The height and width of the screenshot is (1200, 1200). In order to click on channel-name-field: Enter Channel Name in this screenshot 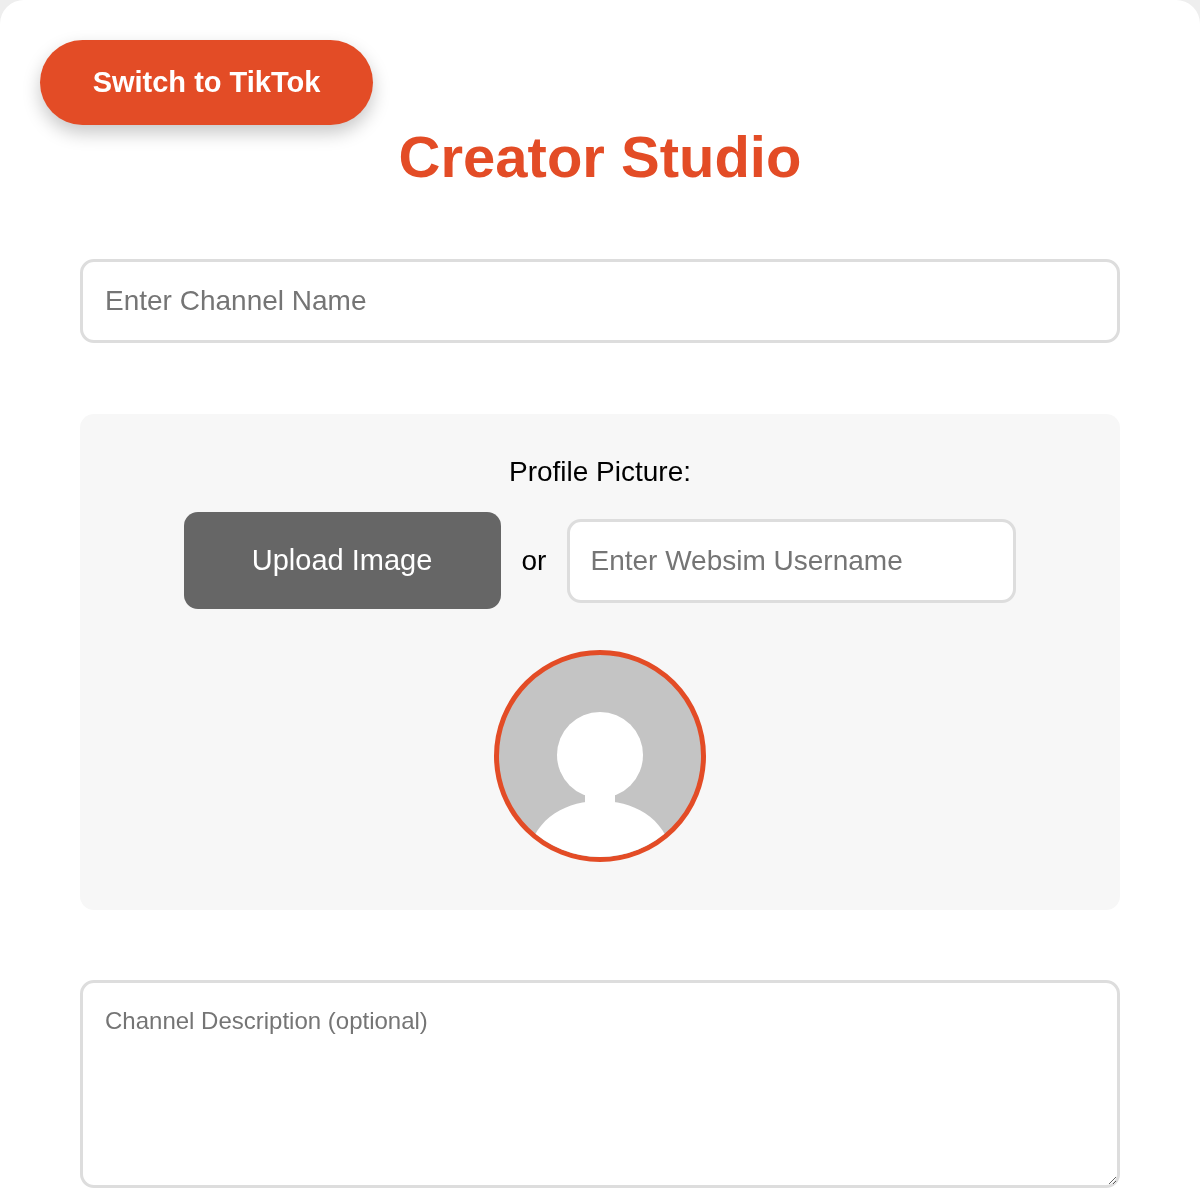, I will do `click(600, 301)`.